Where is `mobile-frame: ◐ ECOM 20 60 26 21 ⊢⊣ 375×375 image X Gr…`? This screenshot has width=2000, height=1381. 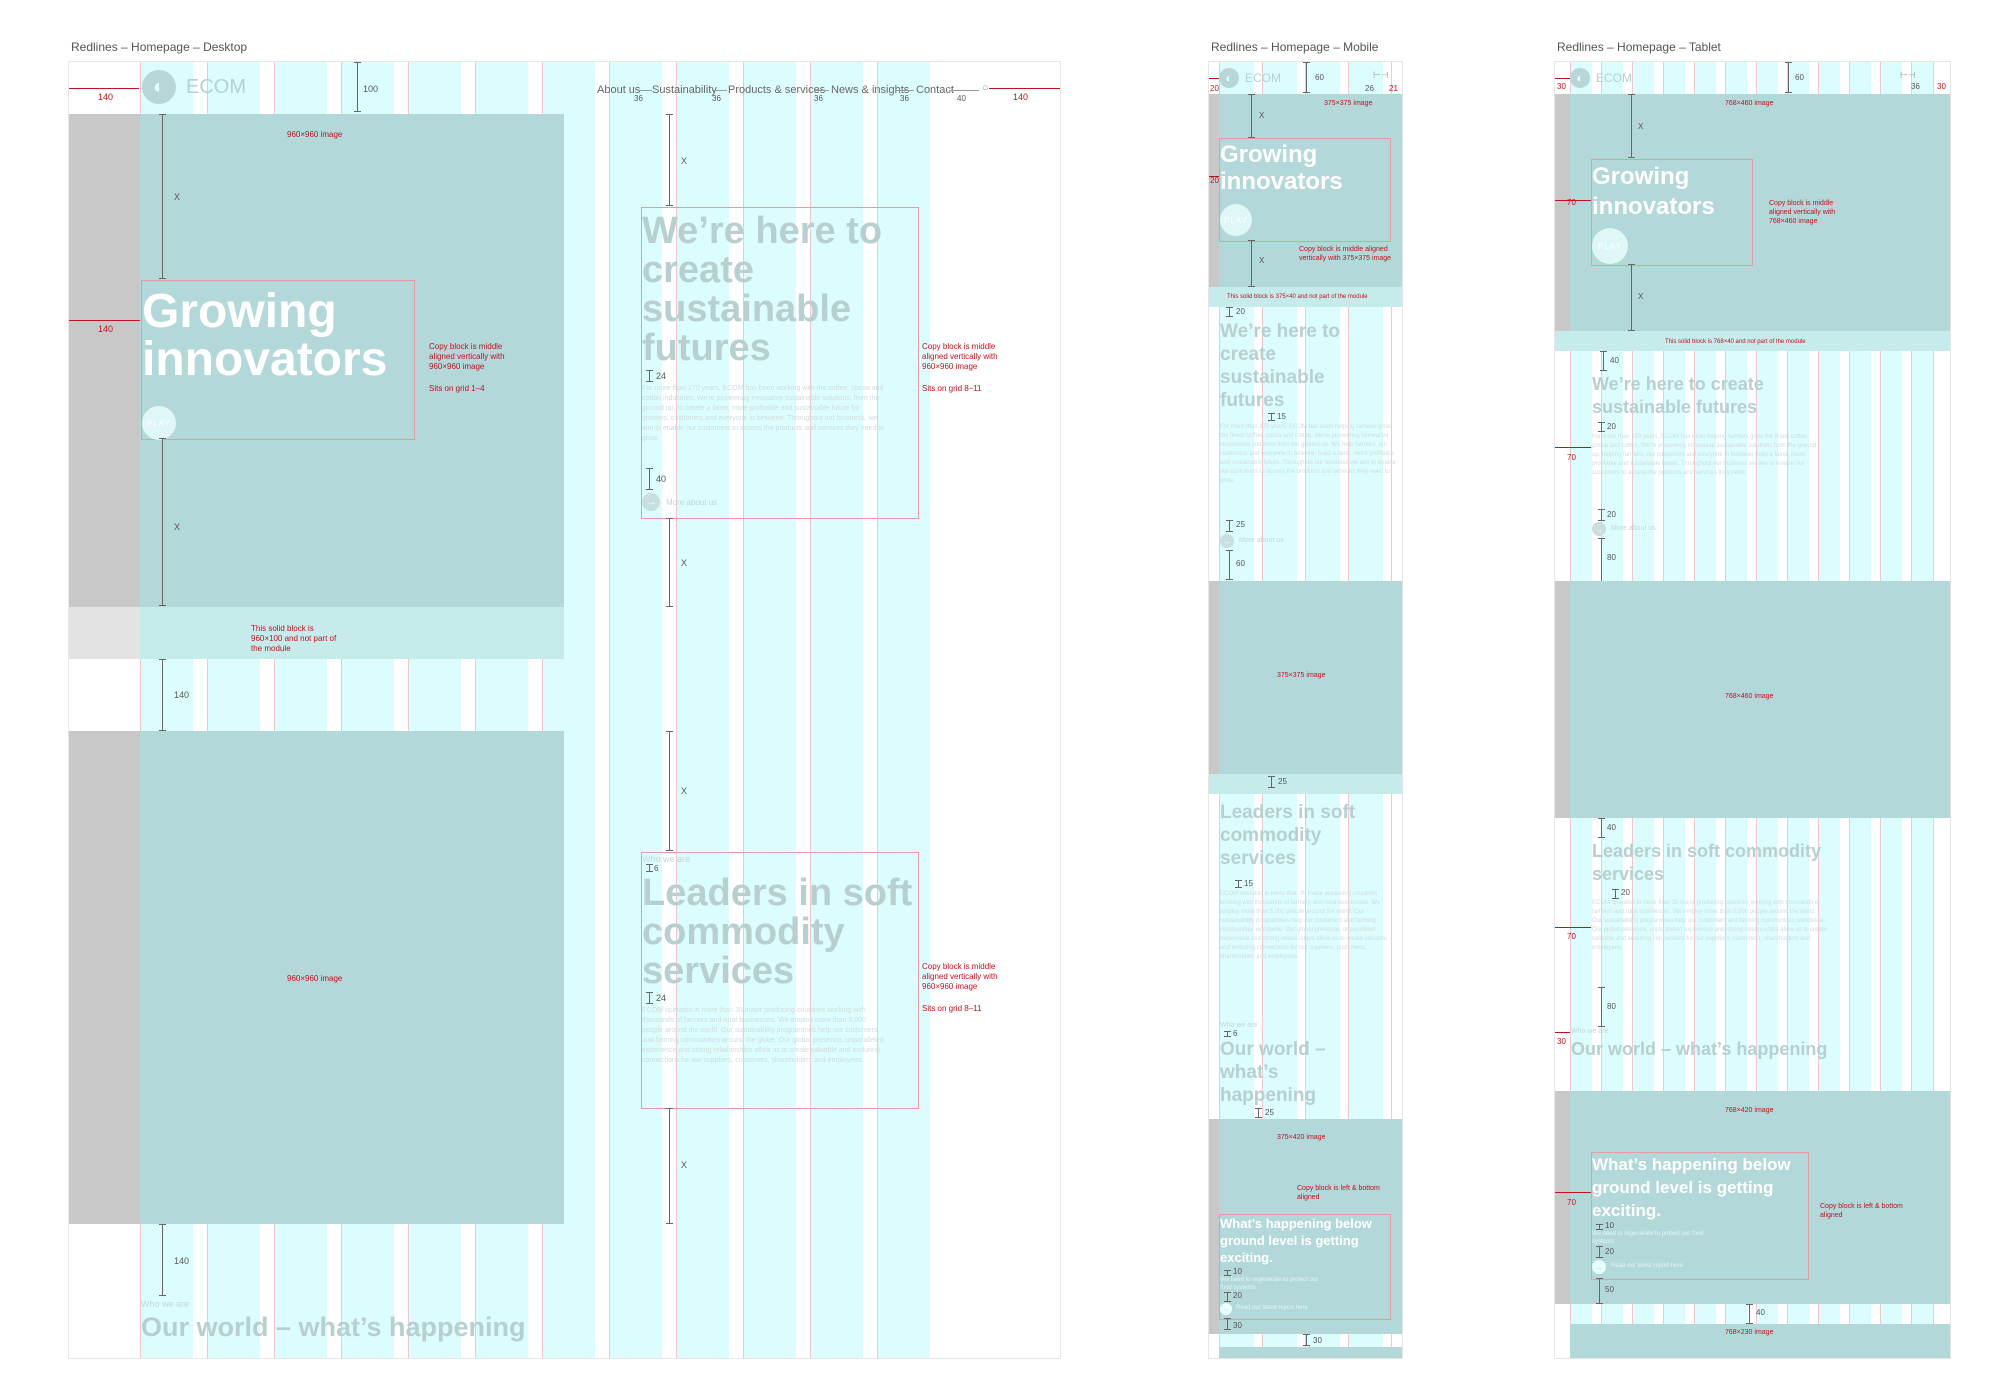 mobile-frame: ◐ ECOM 20 60 26 21 ⊢⊣ 375×375 image X Gr… is located at coordinates (1305, 710).